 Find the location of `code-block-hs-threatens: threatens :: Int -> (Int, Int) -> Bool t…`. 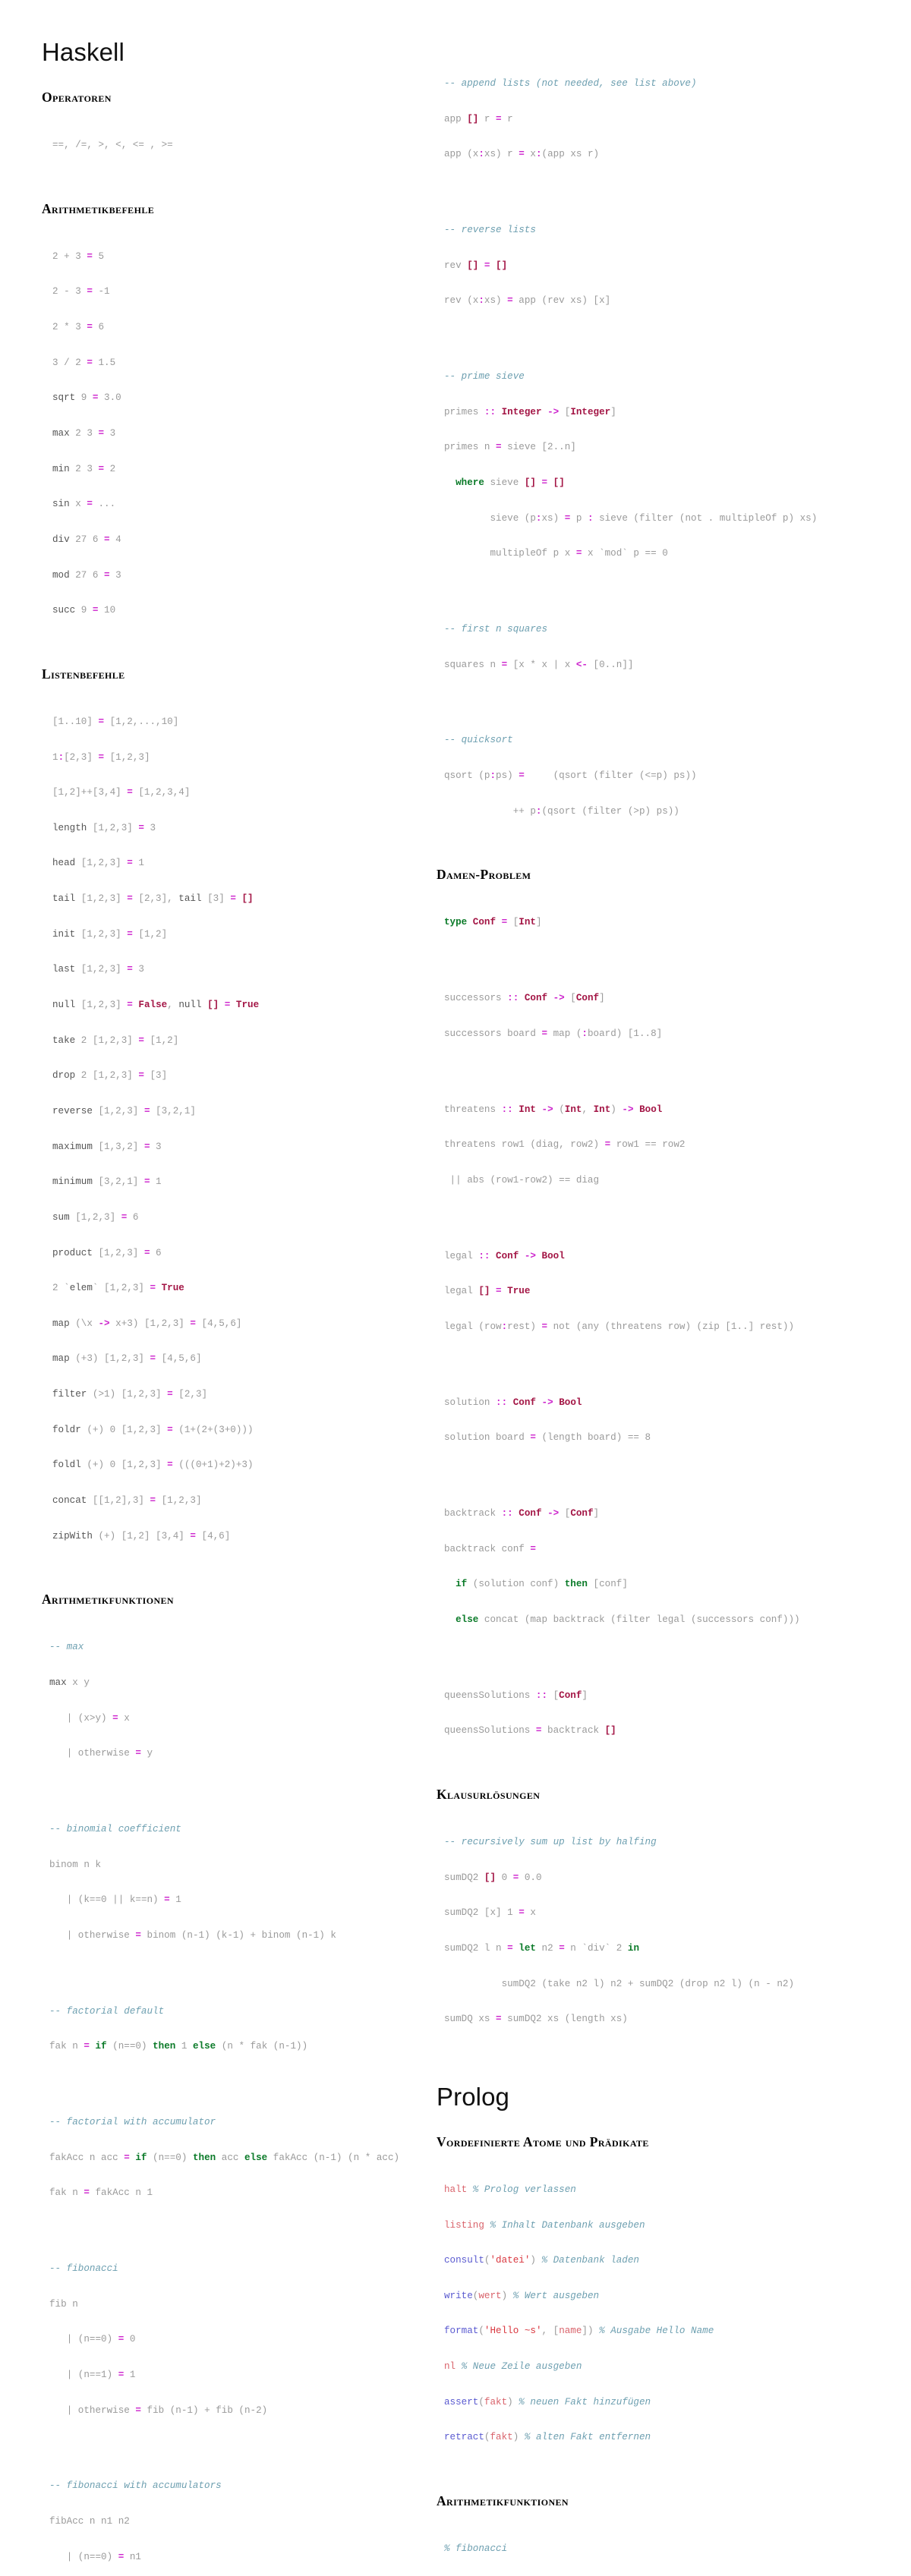

code-block-hs-threatens: threatens :: Int -> (Int, Int) -> Bool t… is located at coordinates (565, 1145).